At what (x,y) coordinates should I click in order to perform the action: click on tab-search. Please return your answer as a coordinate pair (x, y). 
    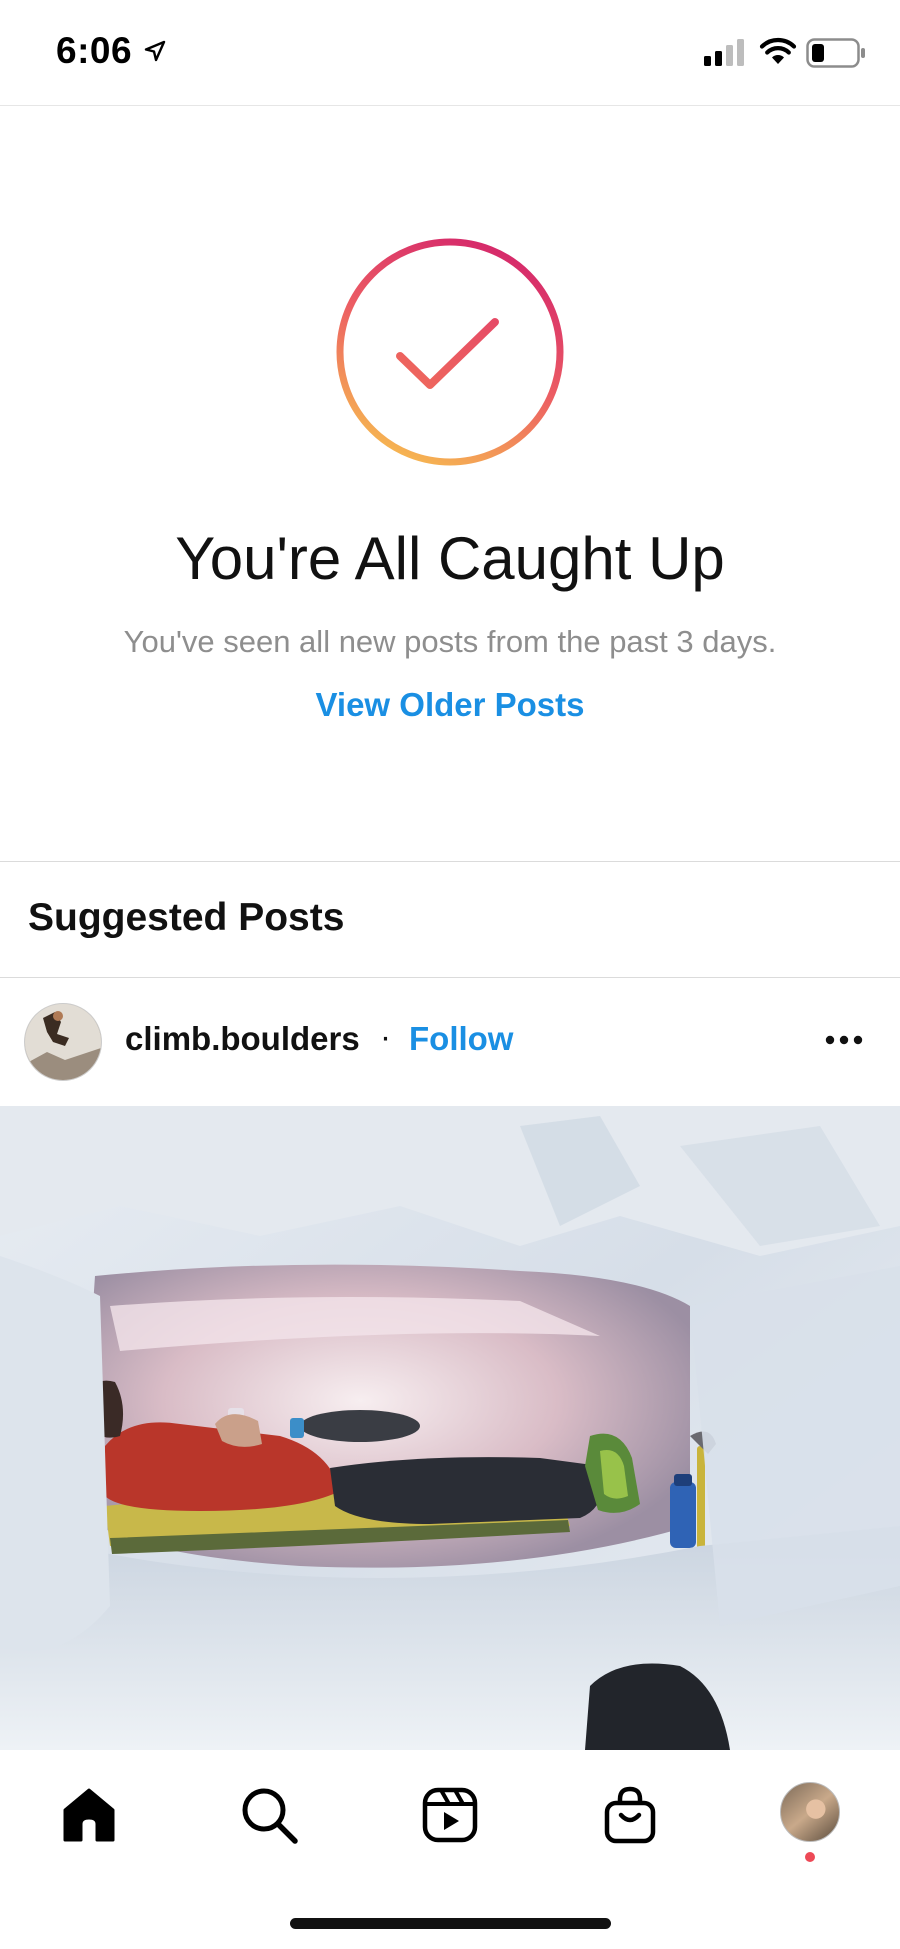
    Looking at the image, I should click on (269, 1815).